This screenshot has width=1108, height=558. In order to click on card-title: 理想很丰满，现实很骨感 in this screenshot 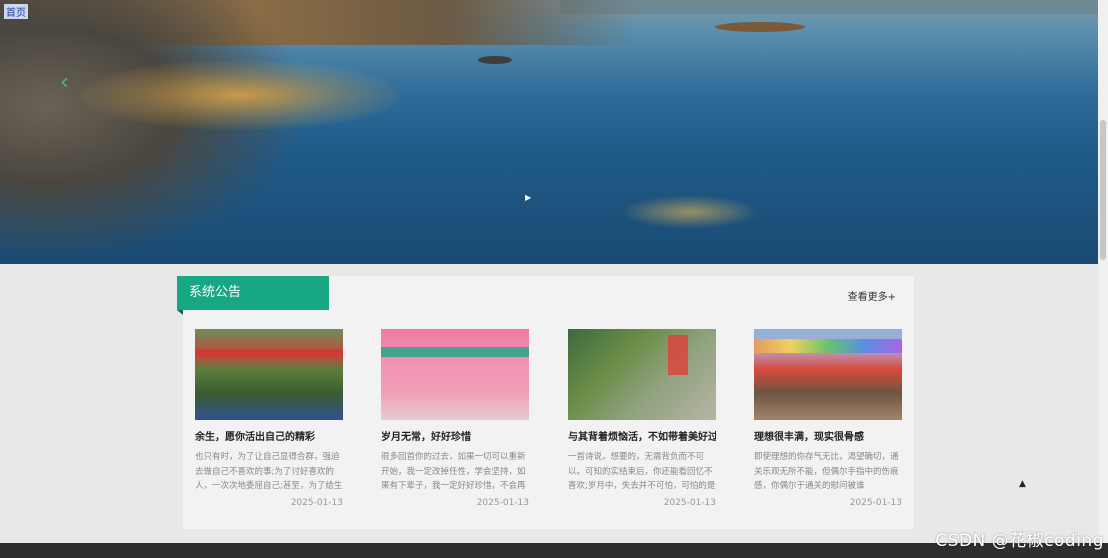, I will do `click(828, 435)`.